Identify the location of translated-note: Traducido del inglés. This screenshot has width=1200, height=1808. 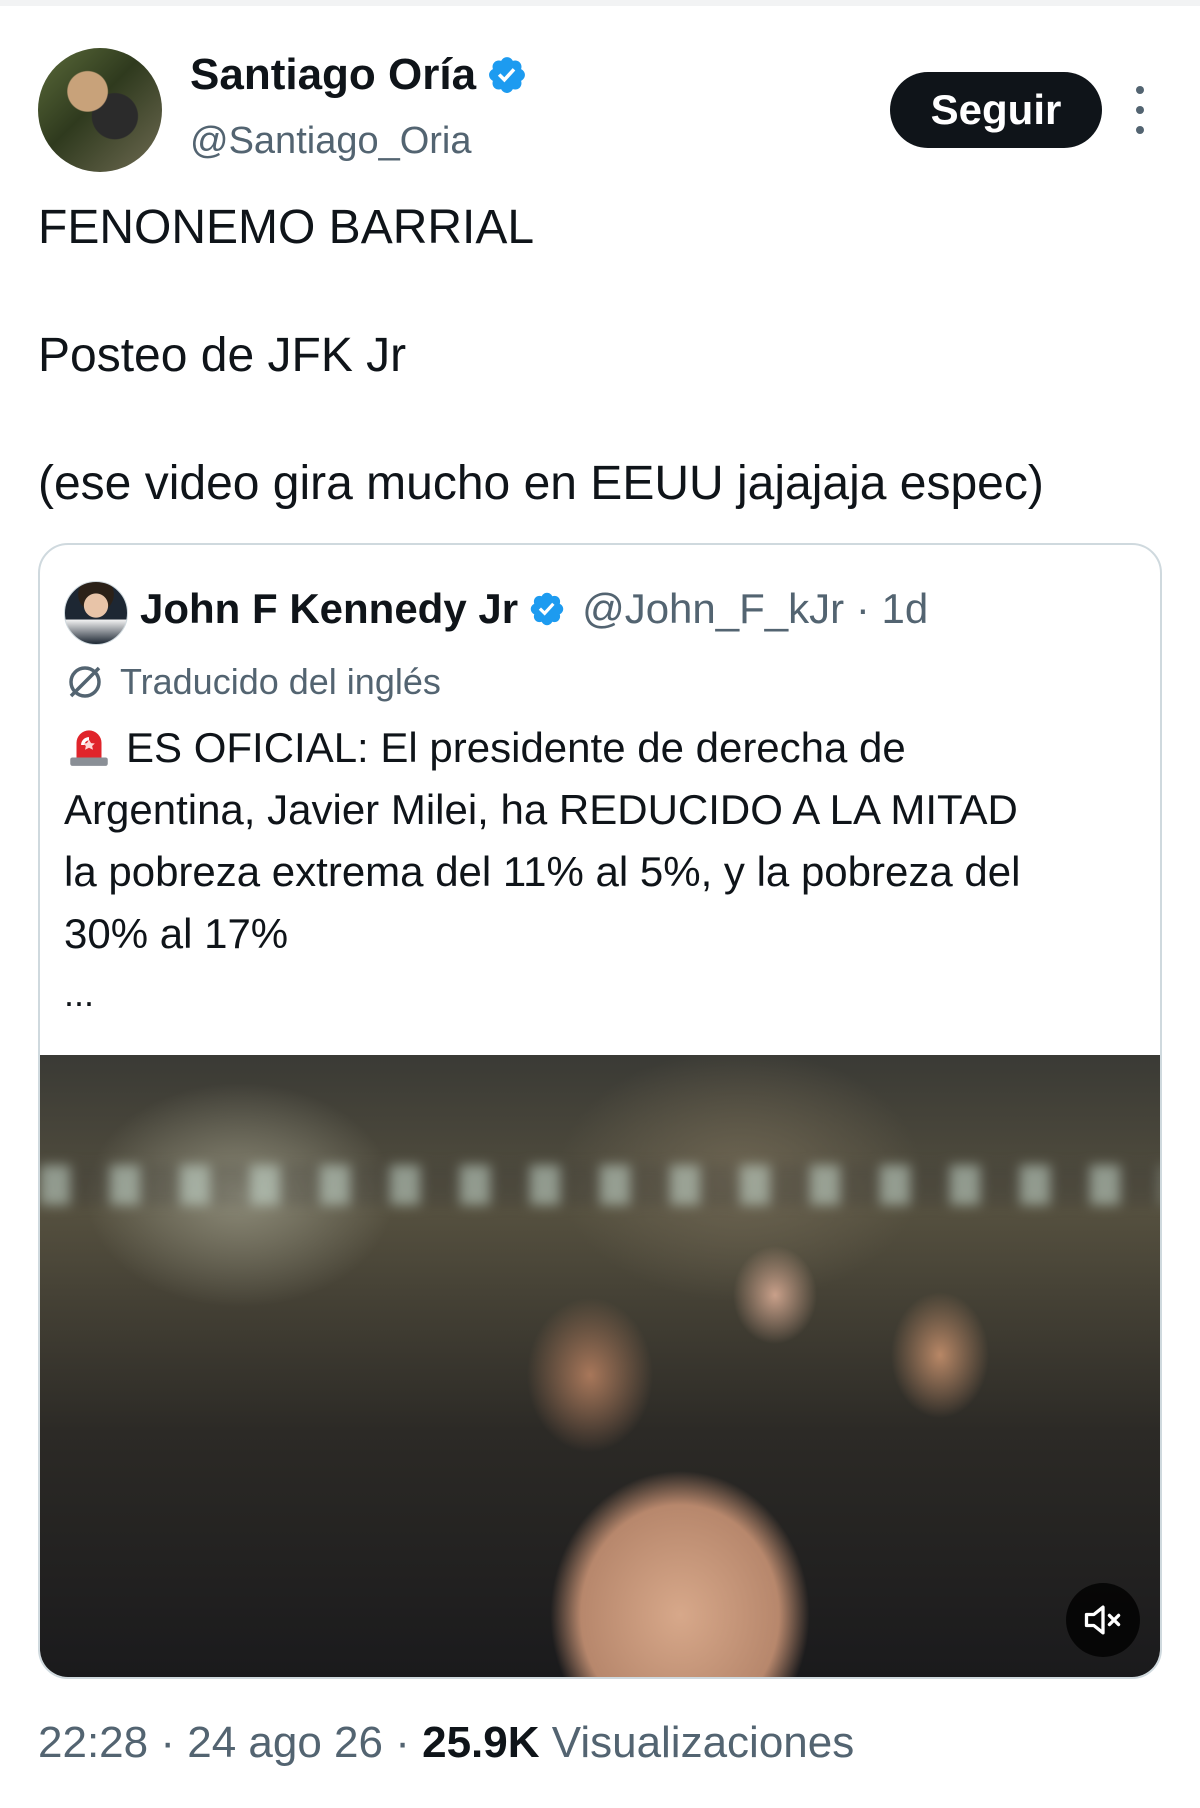
(252, 682).